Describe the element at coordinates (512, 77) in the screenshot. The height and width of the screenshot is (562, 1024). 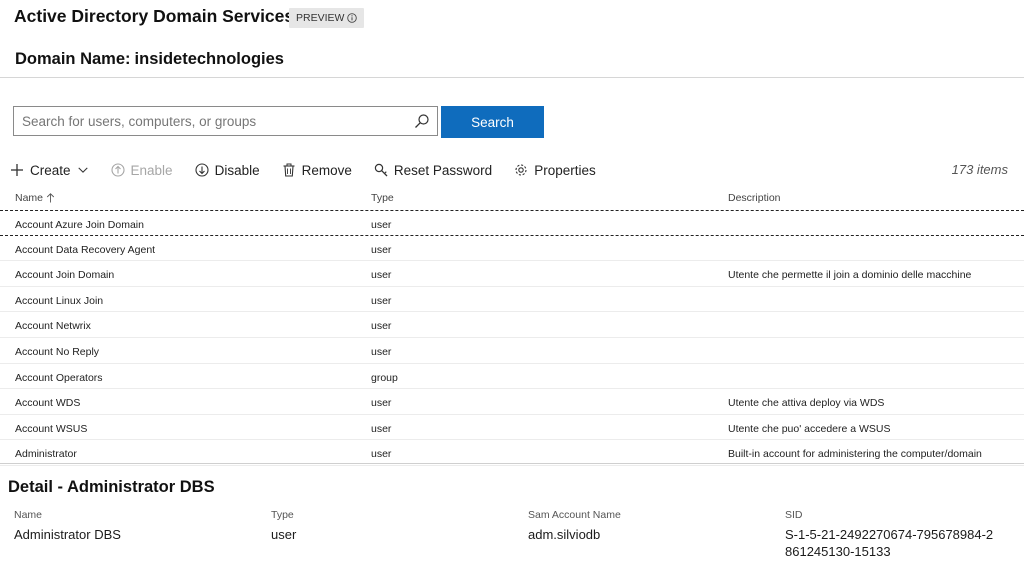
I see `header-divider` at that location.